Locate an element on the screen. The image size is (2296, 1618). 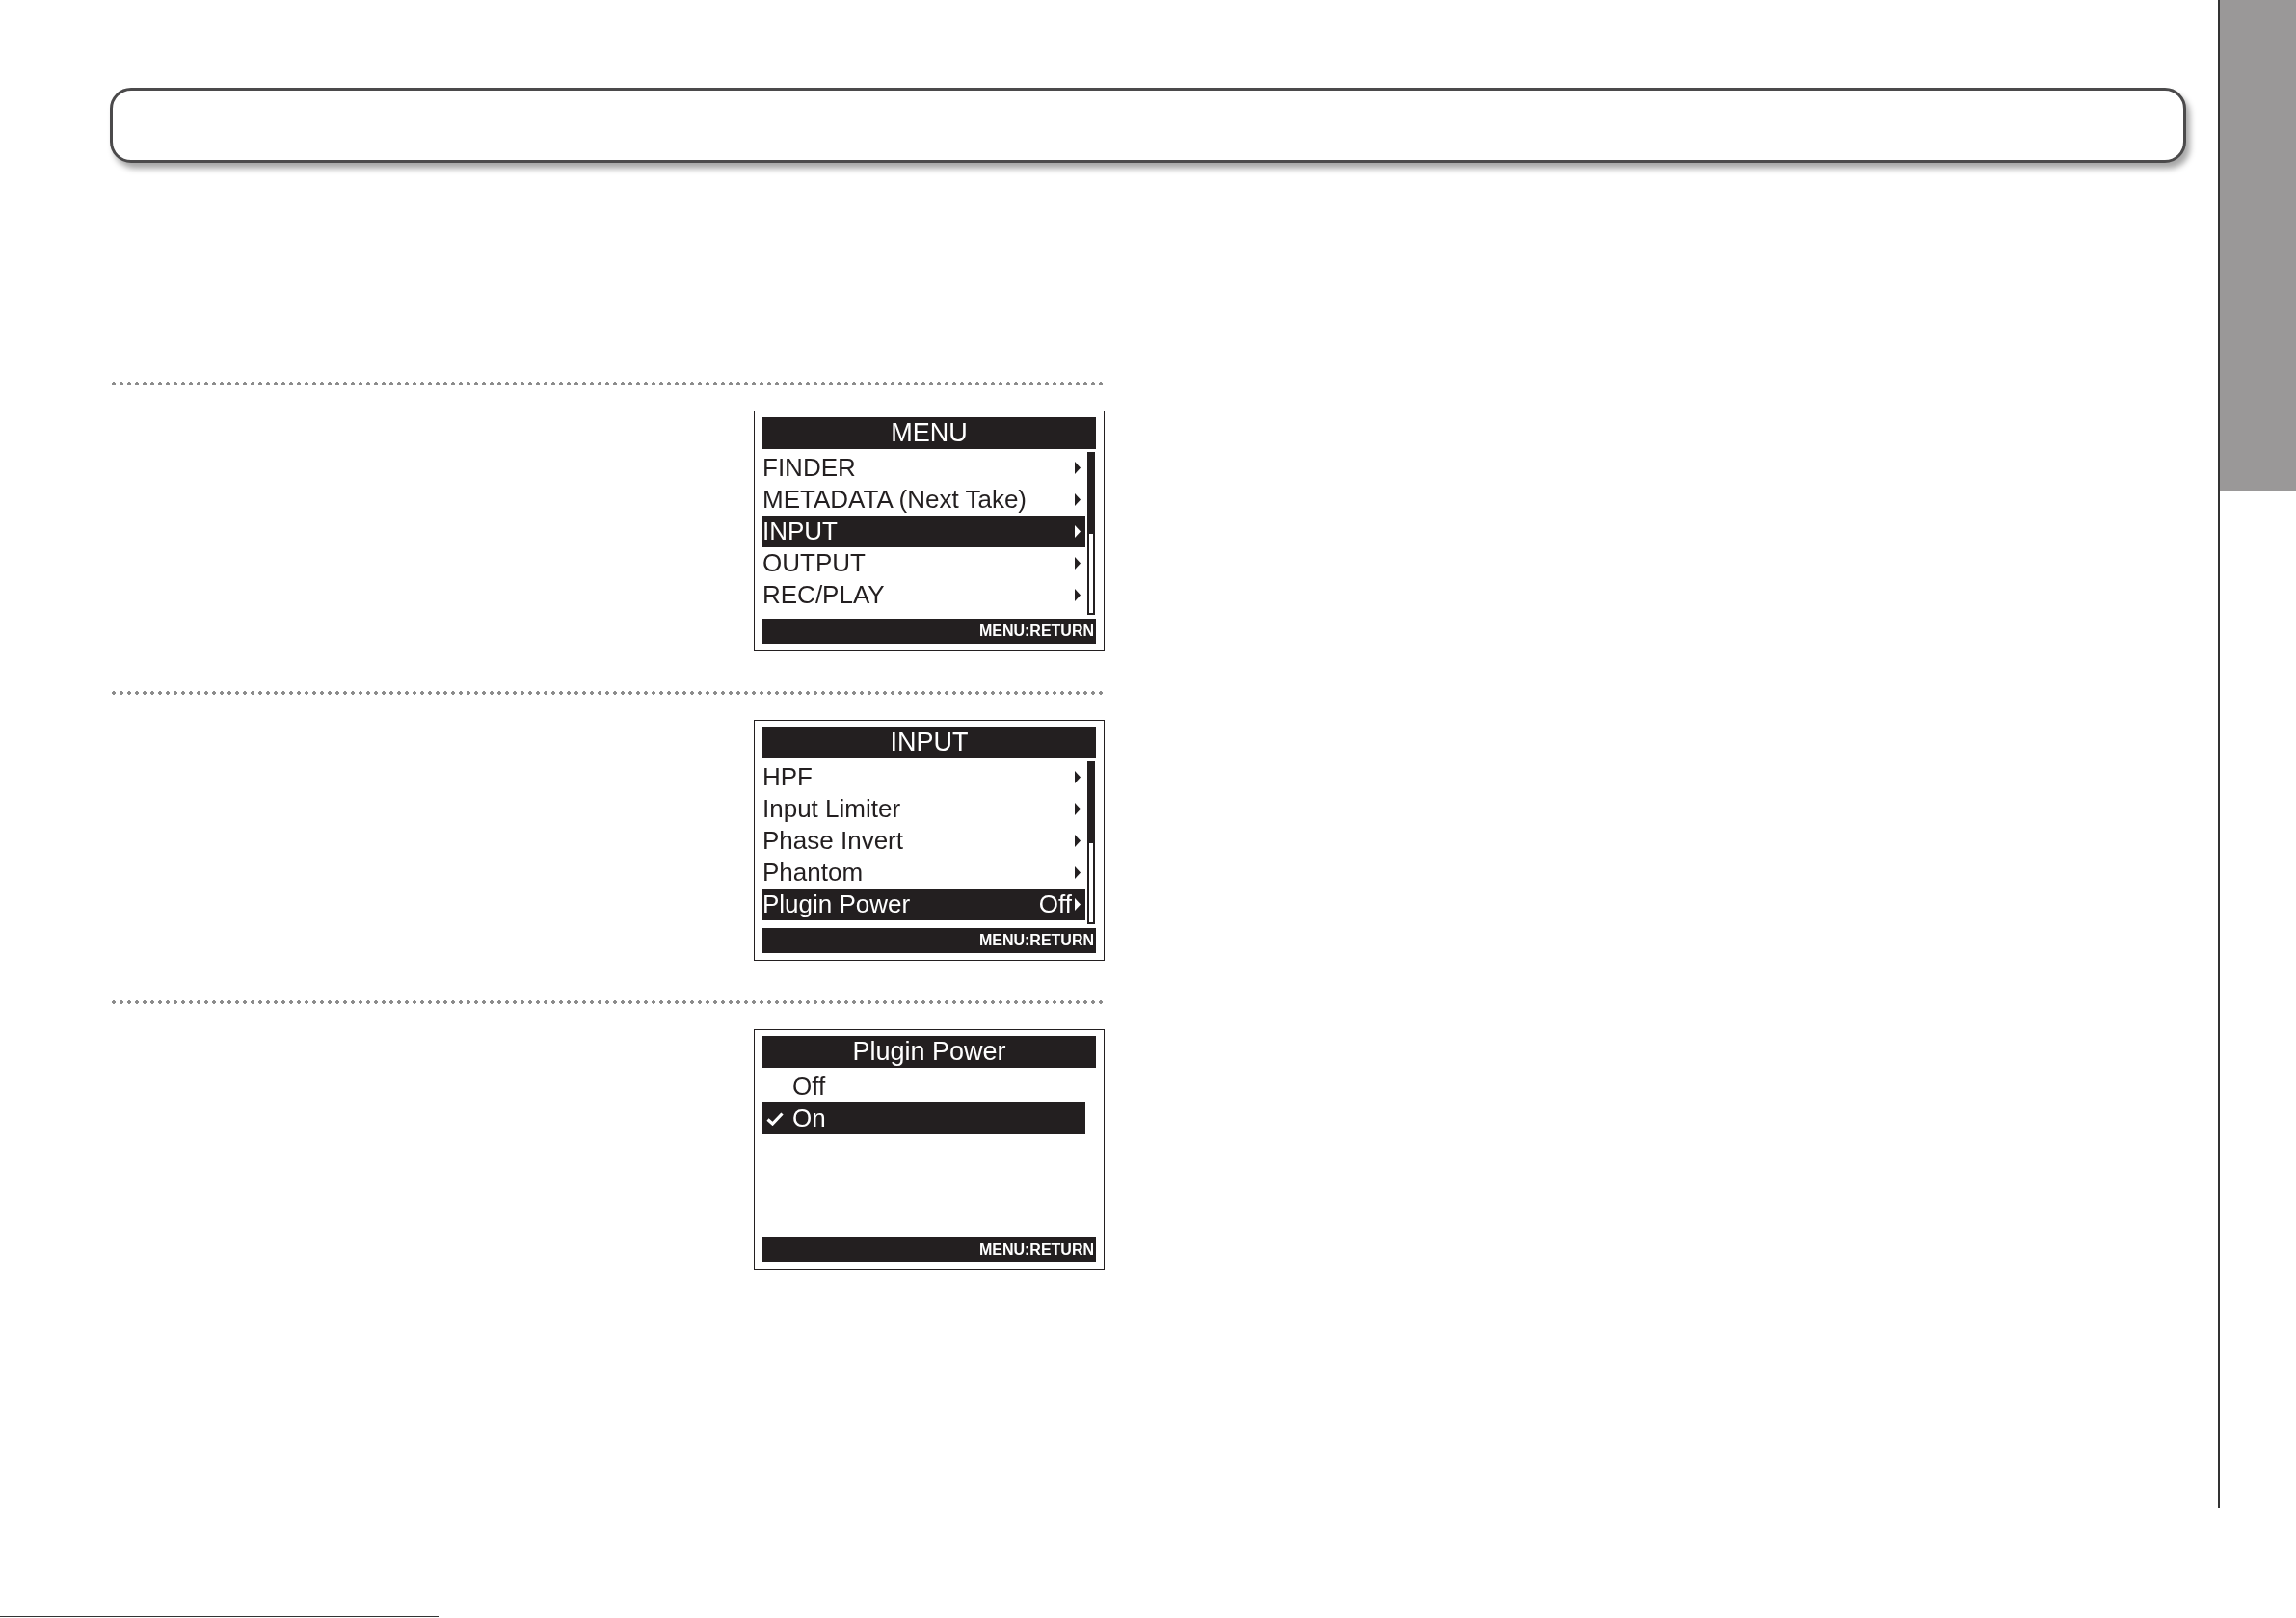
screen-title: INPUT is located at coordinates (929, 742).